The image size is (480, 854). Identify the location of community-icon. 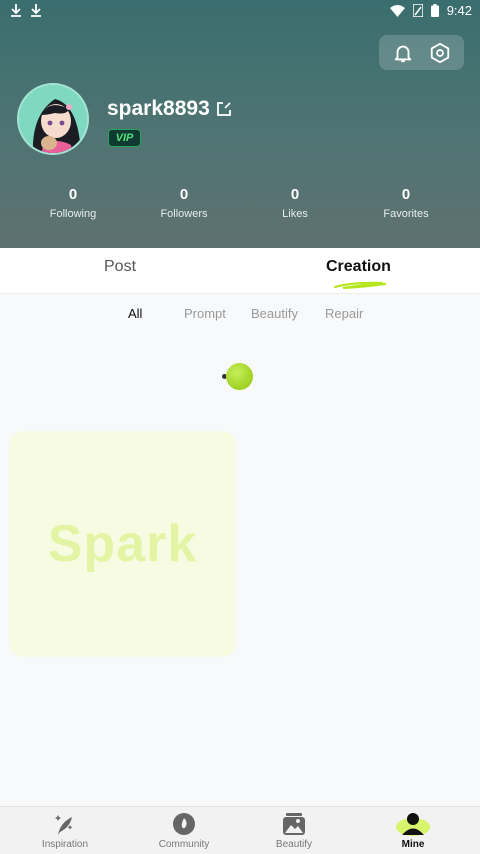
(184, 824).